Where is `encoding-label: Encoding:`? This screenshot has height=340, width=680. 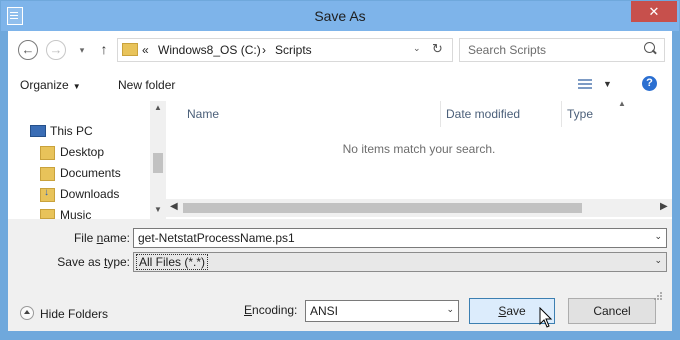 encoding-label: Encoding: is located at coordinates (270, 310).